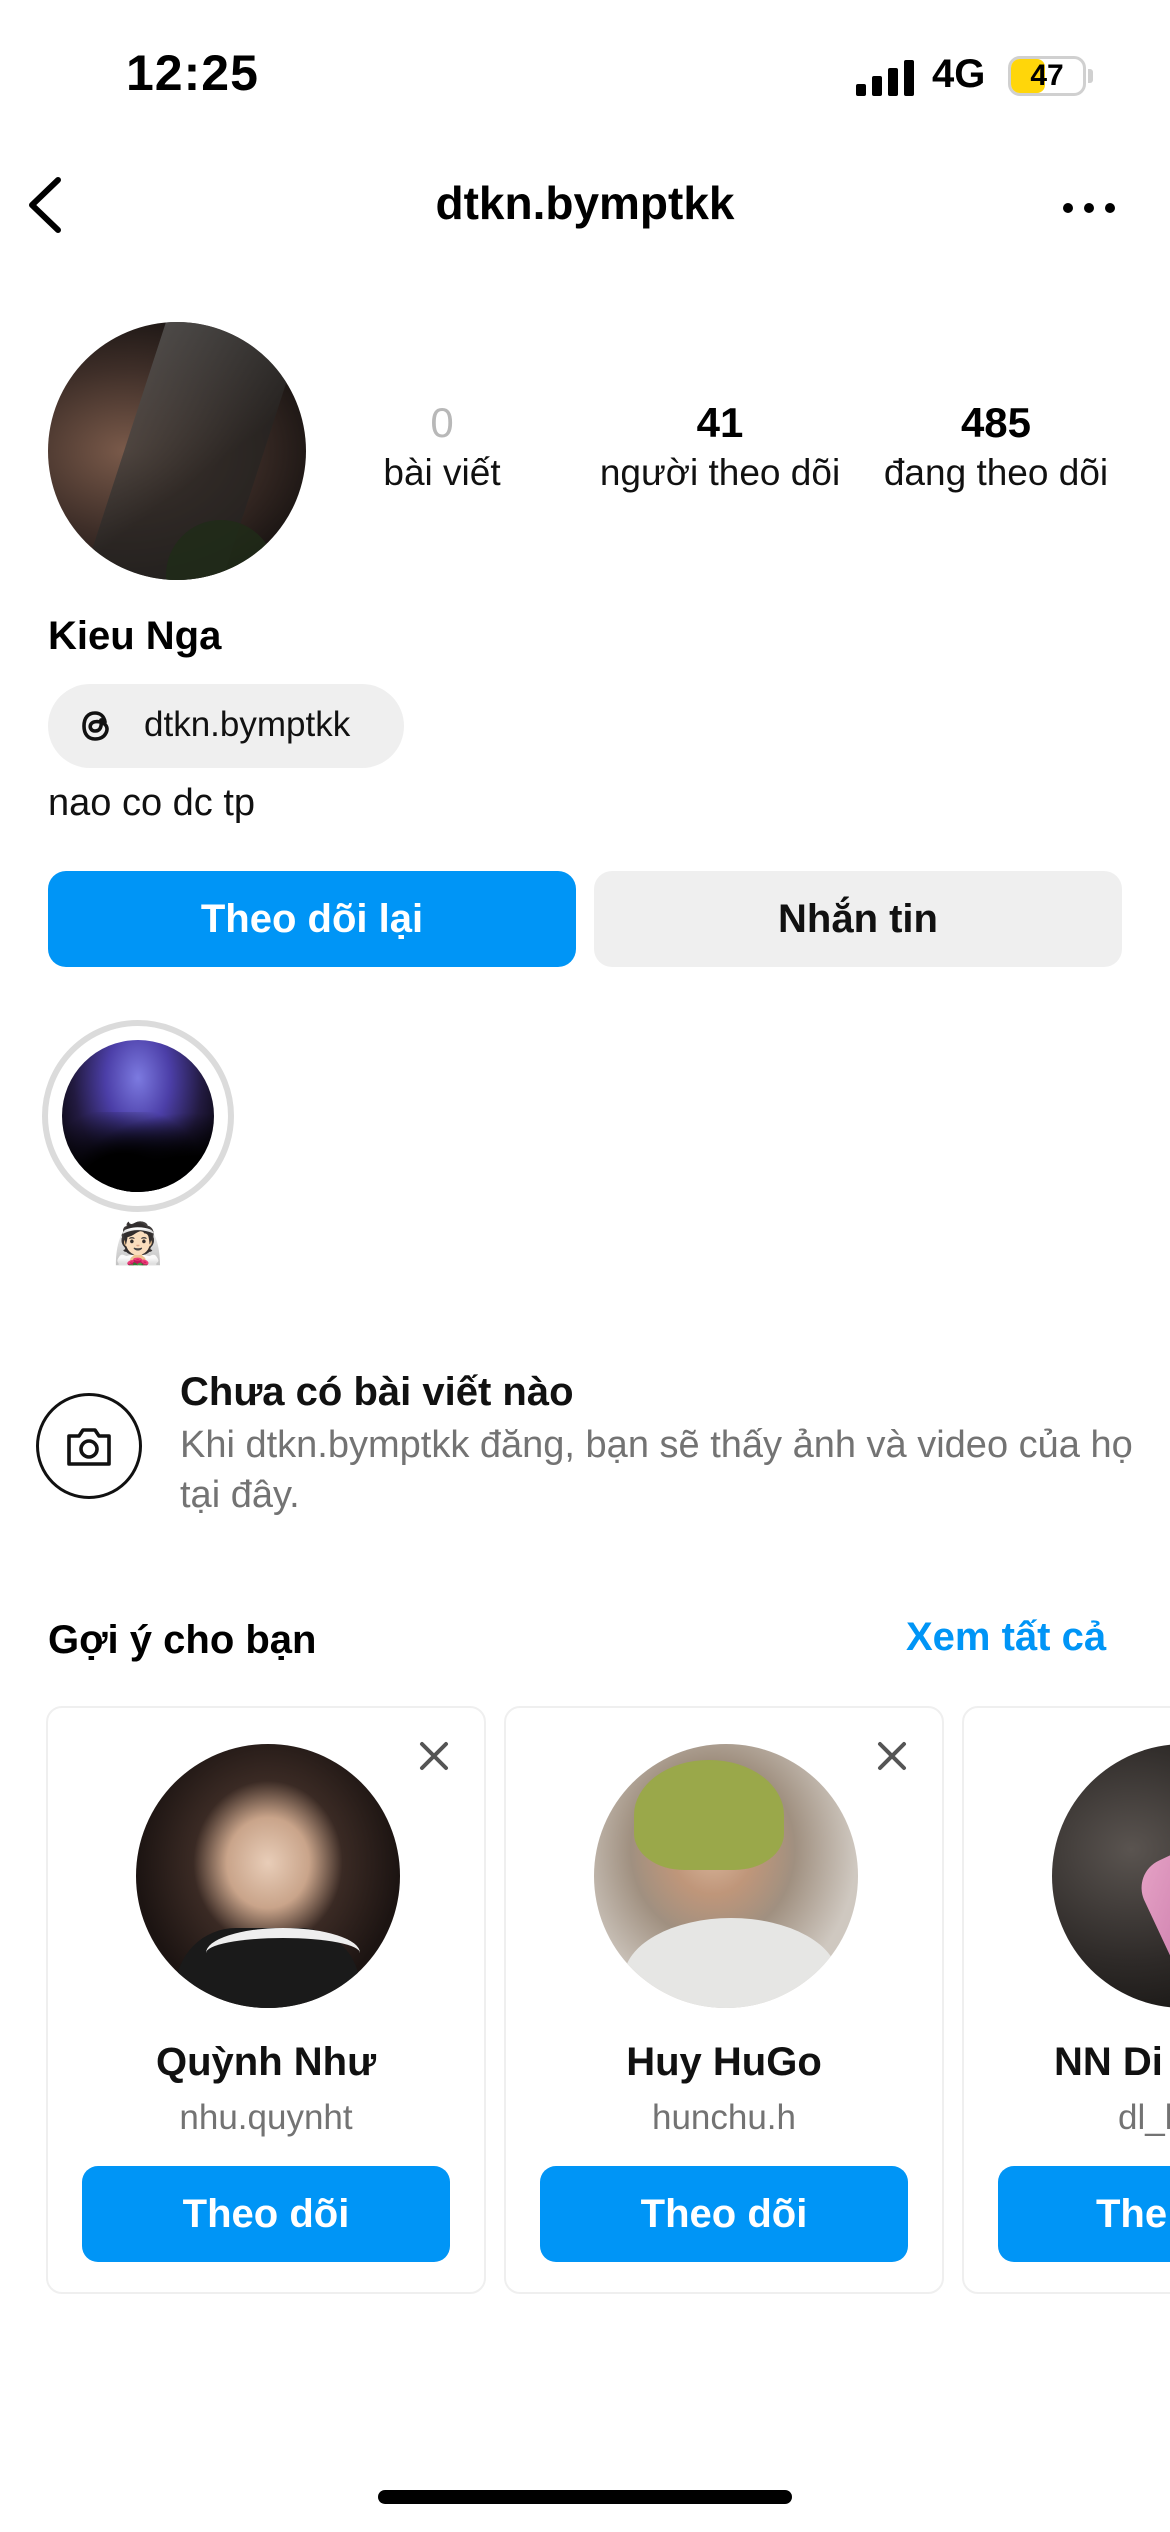  I want to click on suggestion-card: NN Di dl_l The, so click(1066, 2000).